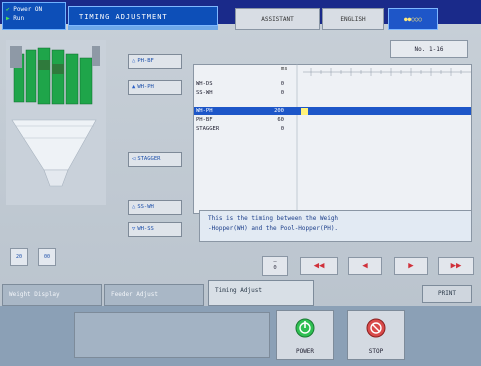 This screenshot has height=366, width=481. What do you see at coordinates (273, 228) in the screenshot?
I see `help-line-2: -Hopper(WH) and the Pool-Hopper(PH).` at bounding box center [273, 228].